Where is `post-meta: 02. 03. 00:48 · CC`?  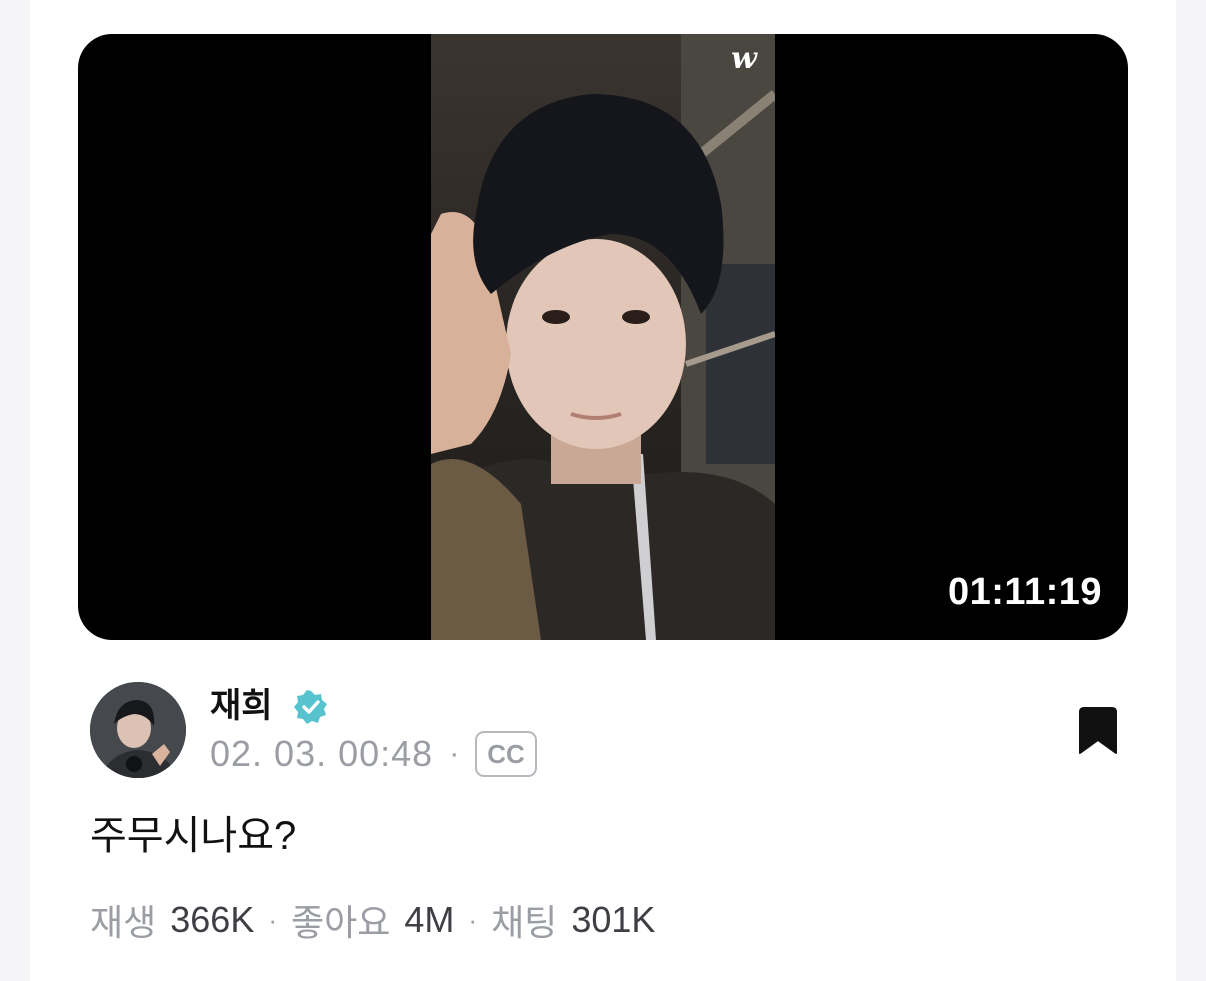 post-meta: 02. 03. 00:48 · CC is located at coordinates (373, 754).